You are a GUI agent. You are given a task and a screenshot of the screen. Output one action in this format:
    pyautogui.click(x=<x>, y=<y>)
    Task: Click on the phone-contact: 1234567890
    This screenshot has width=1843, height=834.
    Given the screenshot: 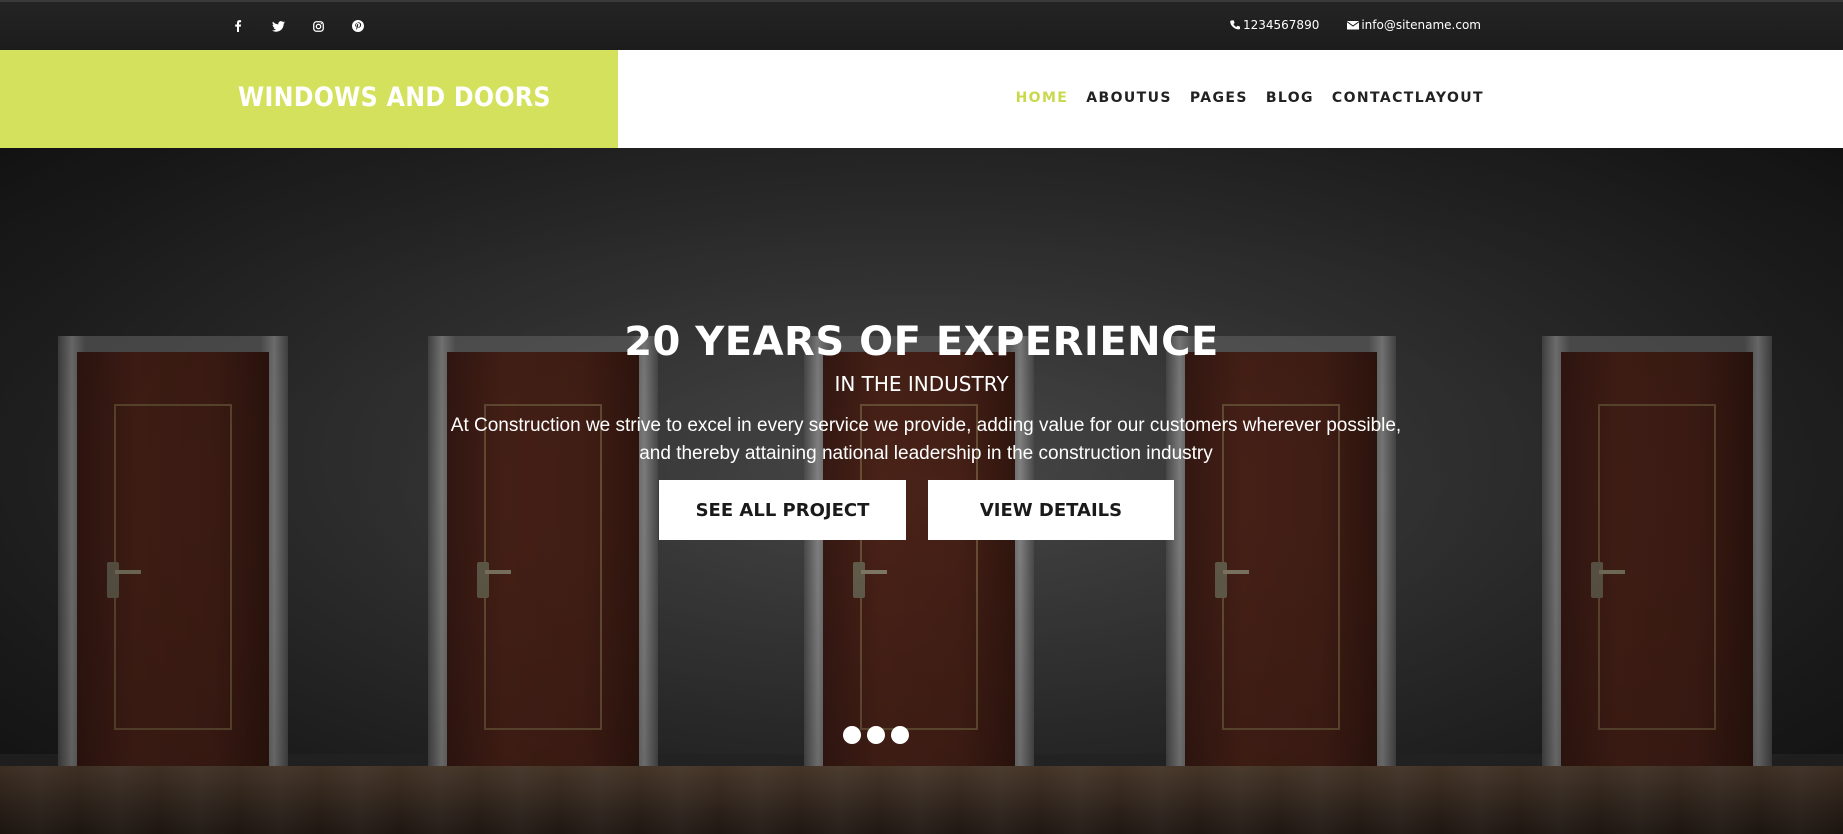 What is the action you would take?
    pyautogui.click(x=1274, y=25)
    